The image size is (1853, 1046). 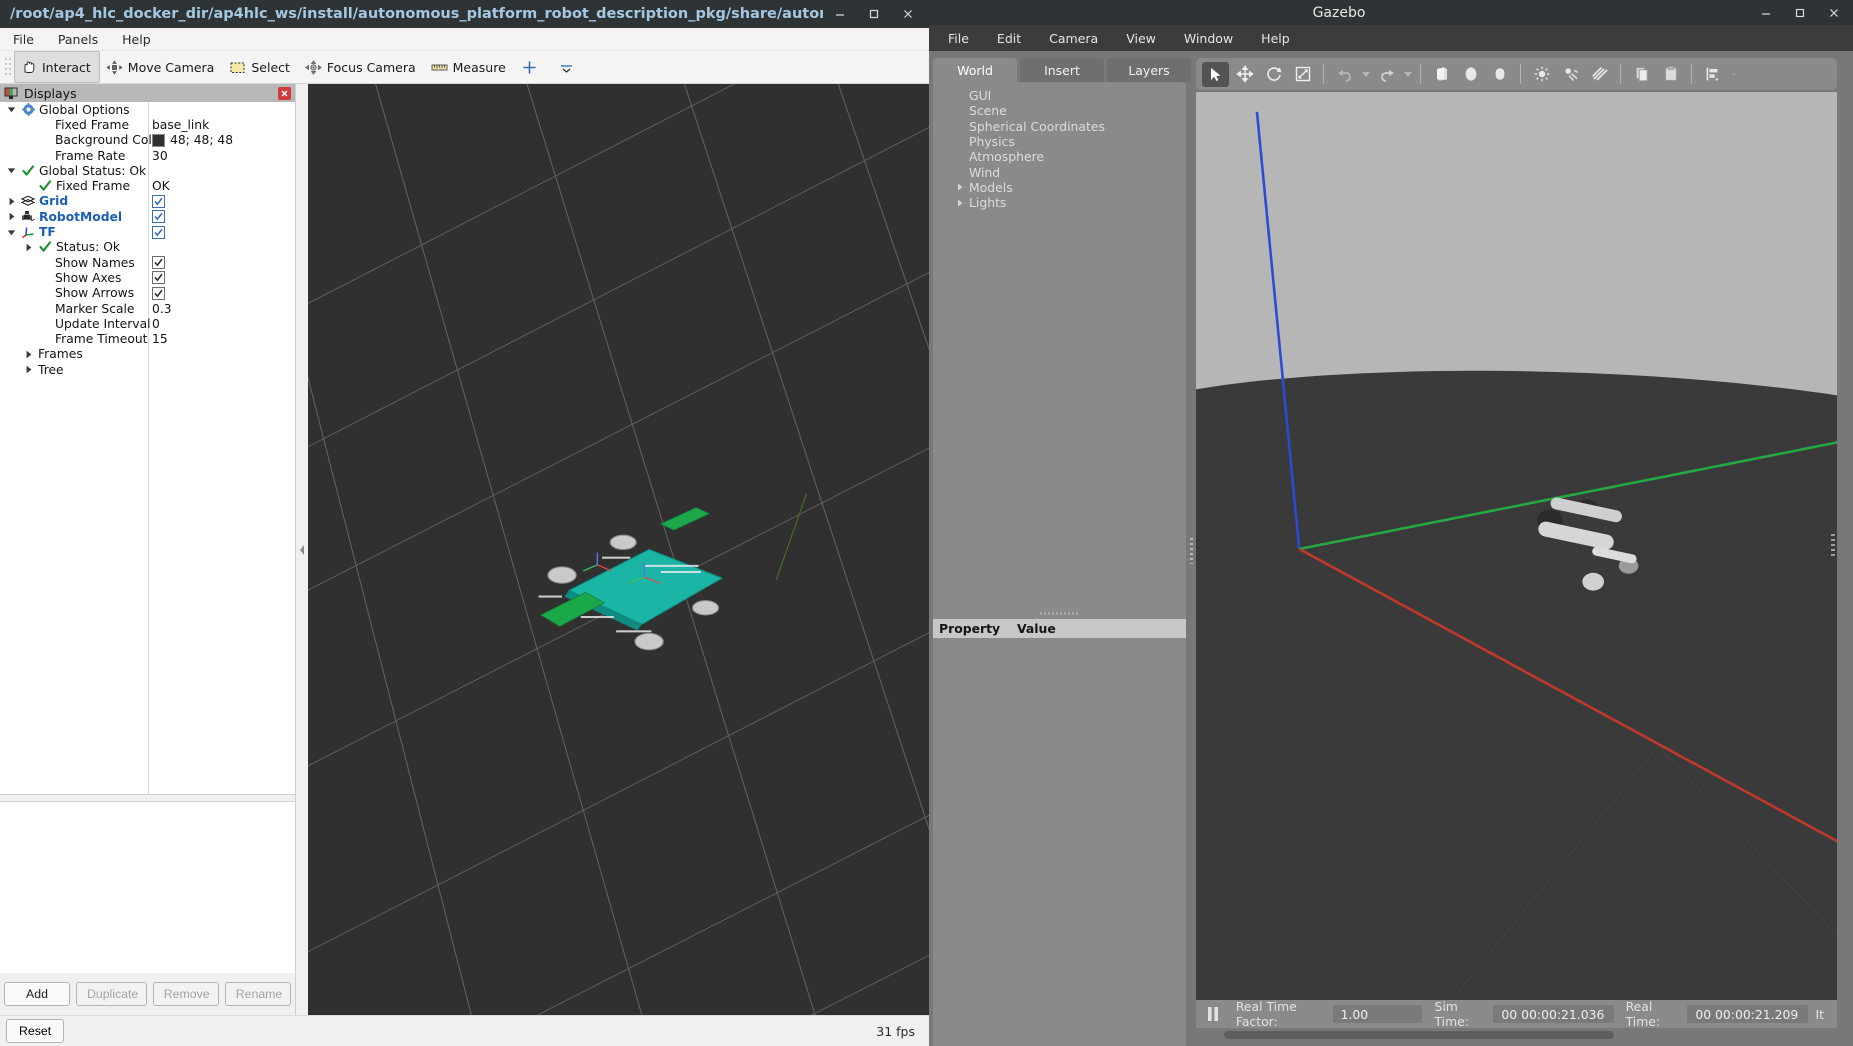 What do you see at coordinates (1499, 74) in the screenshot?
I see `cylinder-icon` at bounding box center [1499, 74].